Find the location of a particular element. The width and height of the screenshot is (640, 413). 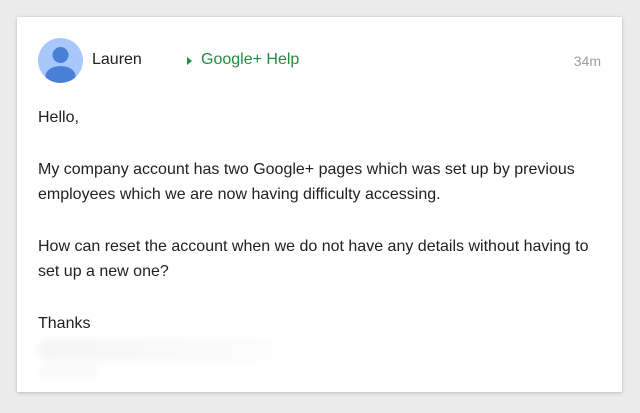

person-icon is located at coordinates (60, 65).